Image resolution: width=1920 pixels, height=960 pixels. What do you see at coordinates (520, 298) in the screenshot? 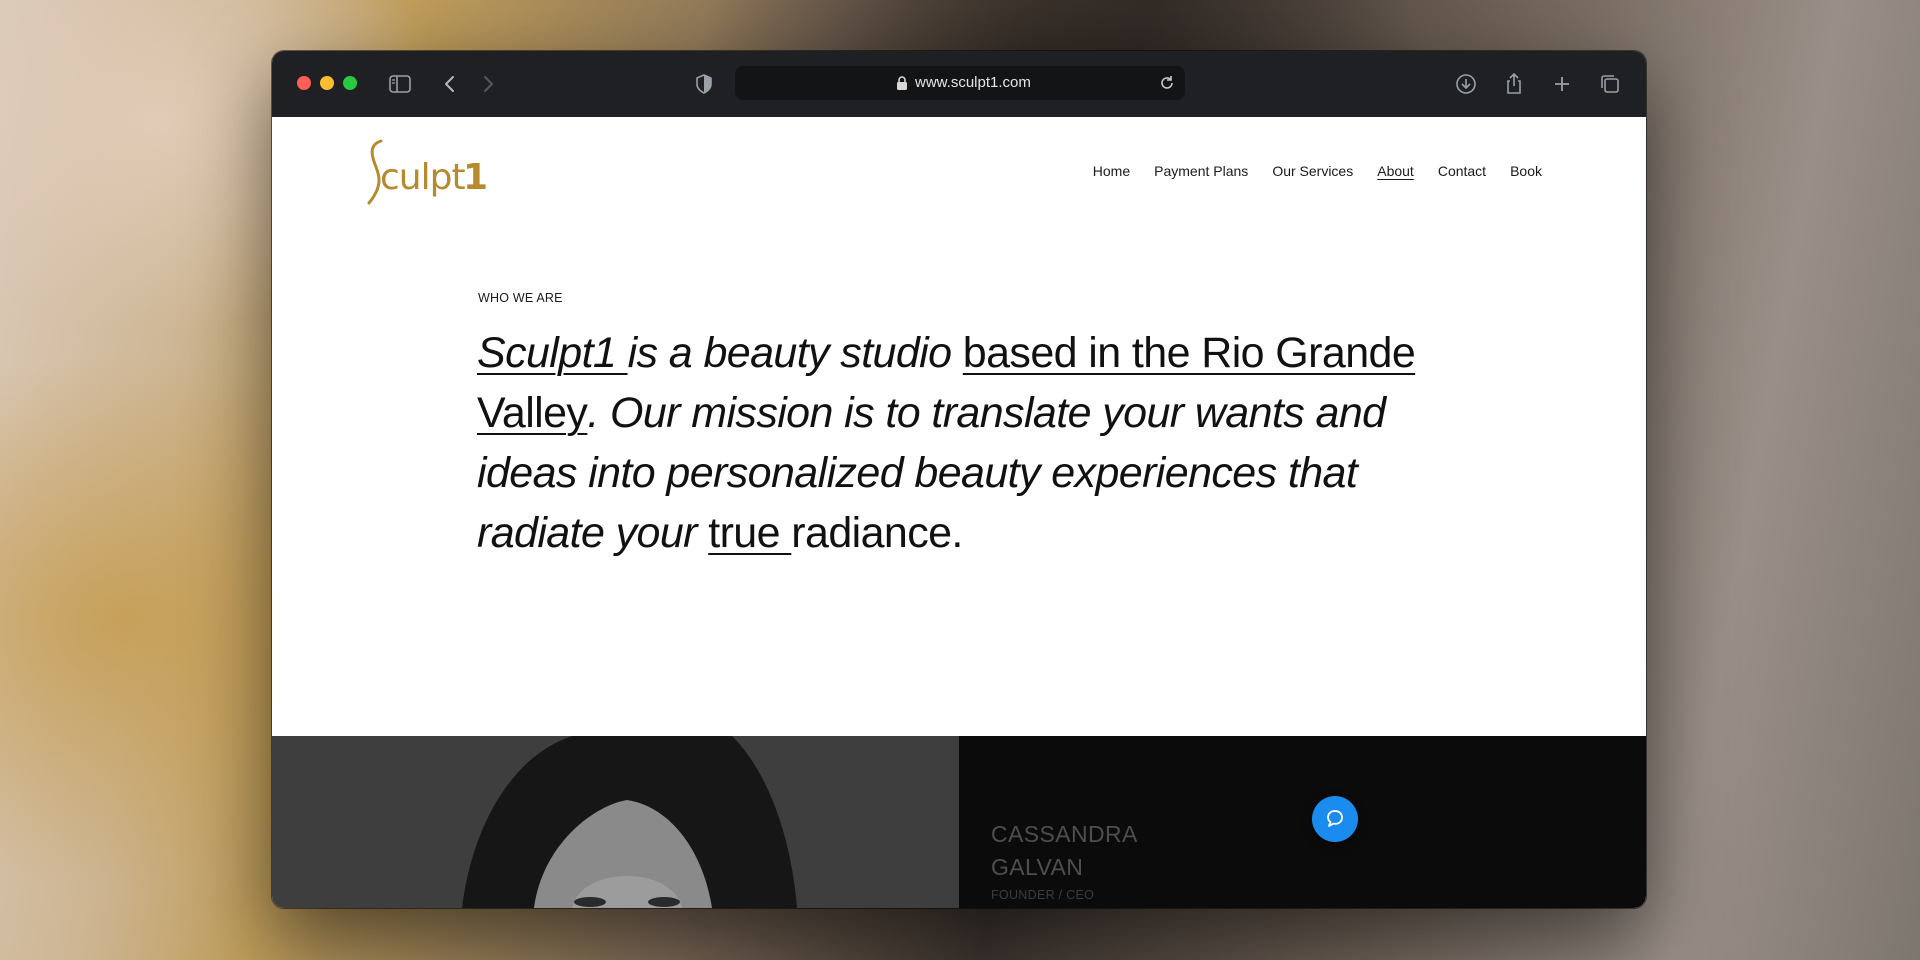
I see `section-eyebrow: WHO WE ARE` at bounding box center [520, 298].